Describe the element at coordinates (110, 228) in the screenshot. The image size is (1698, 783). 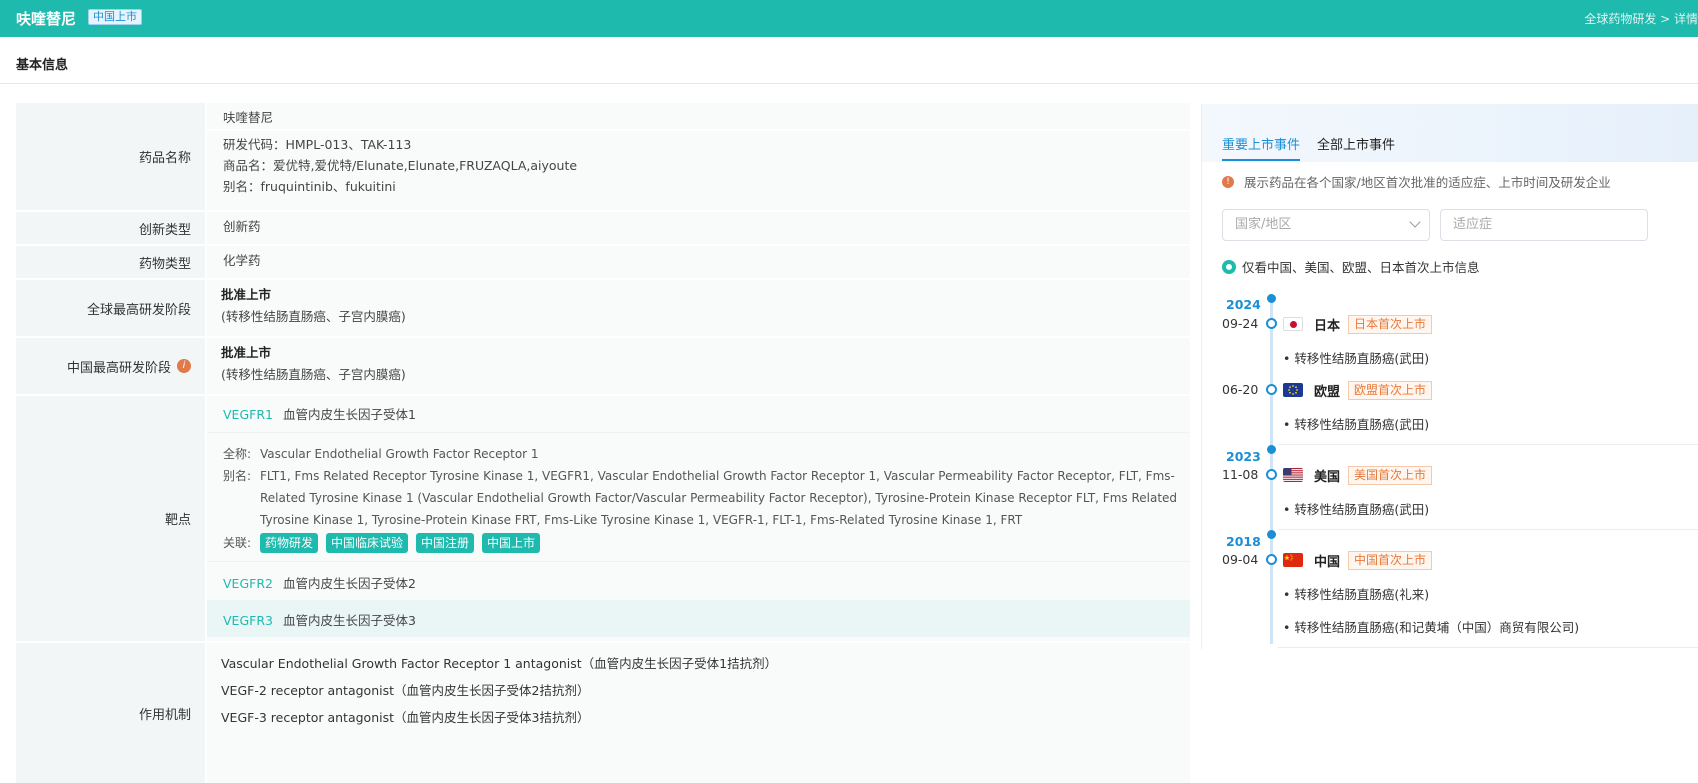
I see `row-label: 创新类型` at that location.